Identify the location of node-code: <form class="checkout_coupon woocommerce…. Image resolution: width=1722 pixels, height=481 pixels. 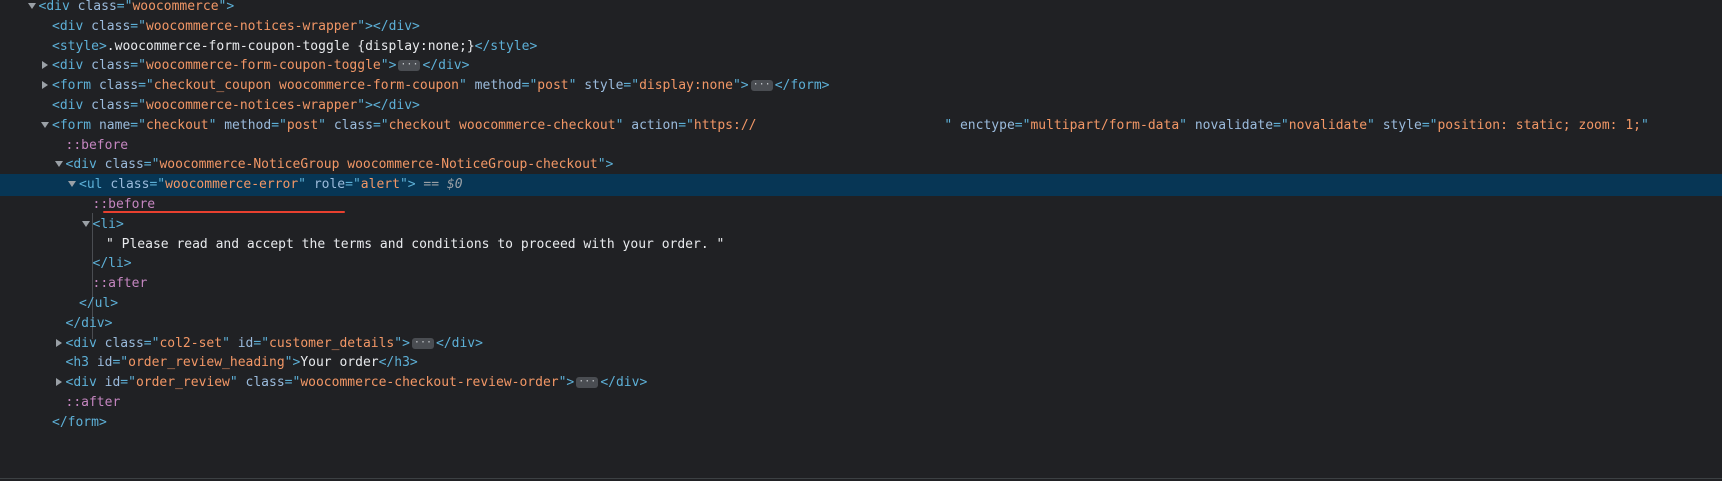
(441, 86).